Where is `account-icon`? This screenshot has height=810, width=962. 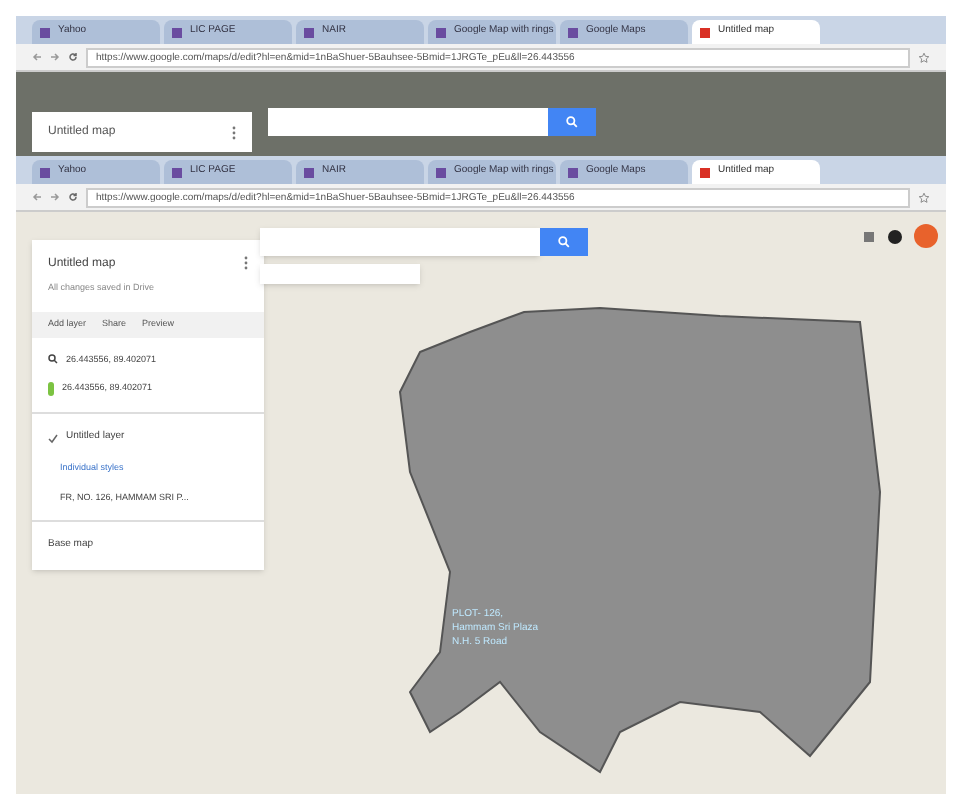
account-icon is located at coordinates (895, 237).